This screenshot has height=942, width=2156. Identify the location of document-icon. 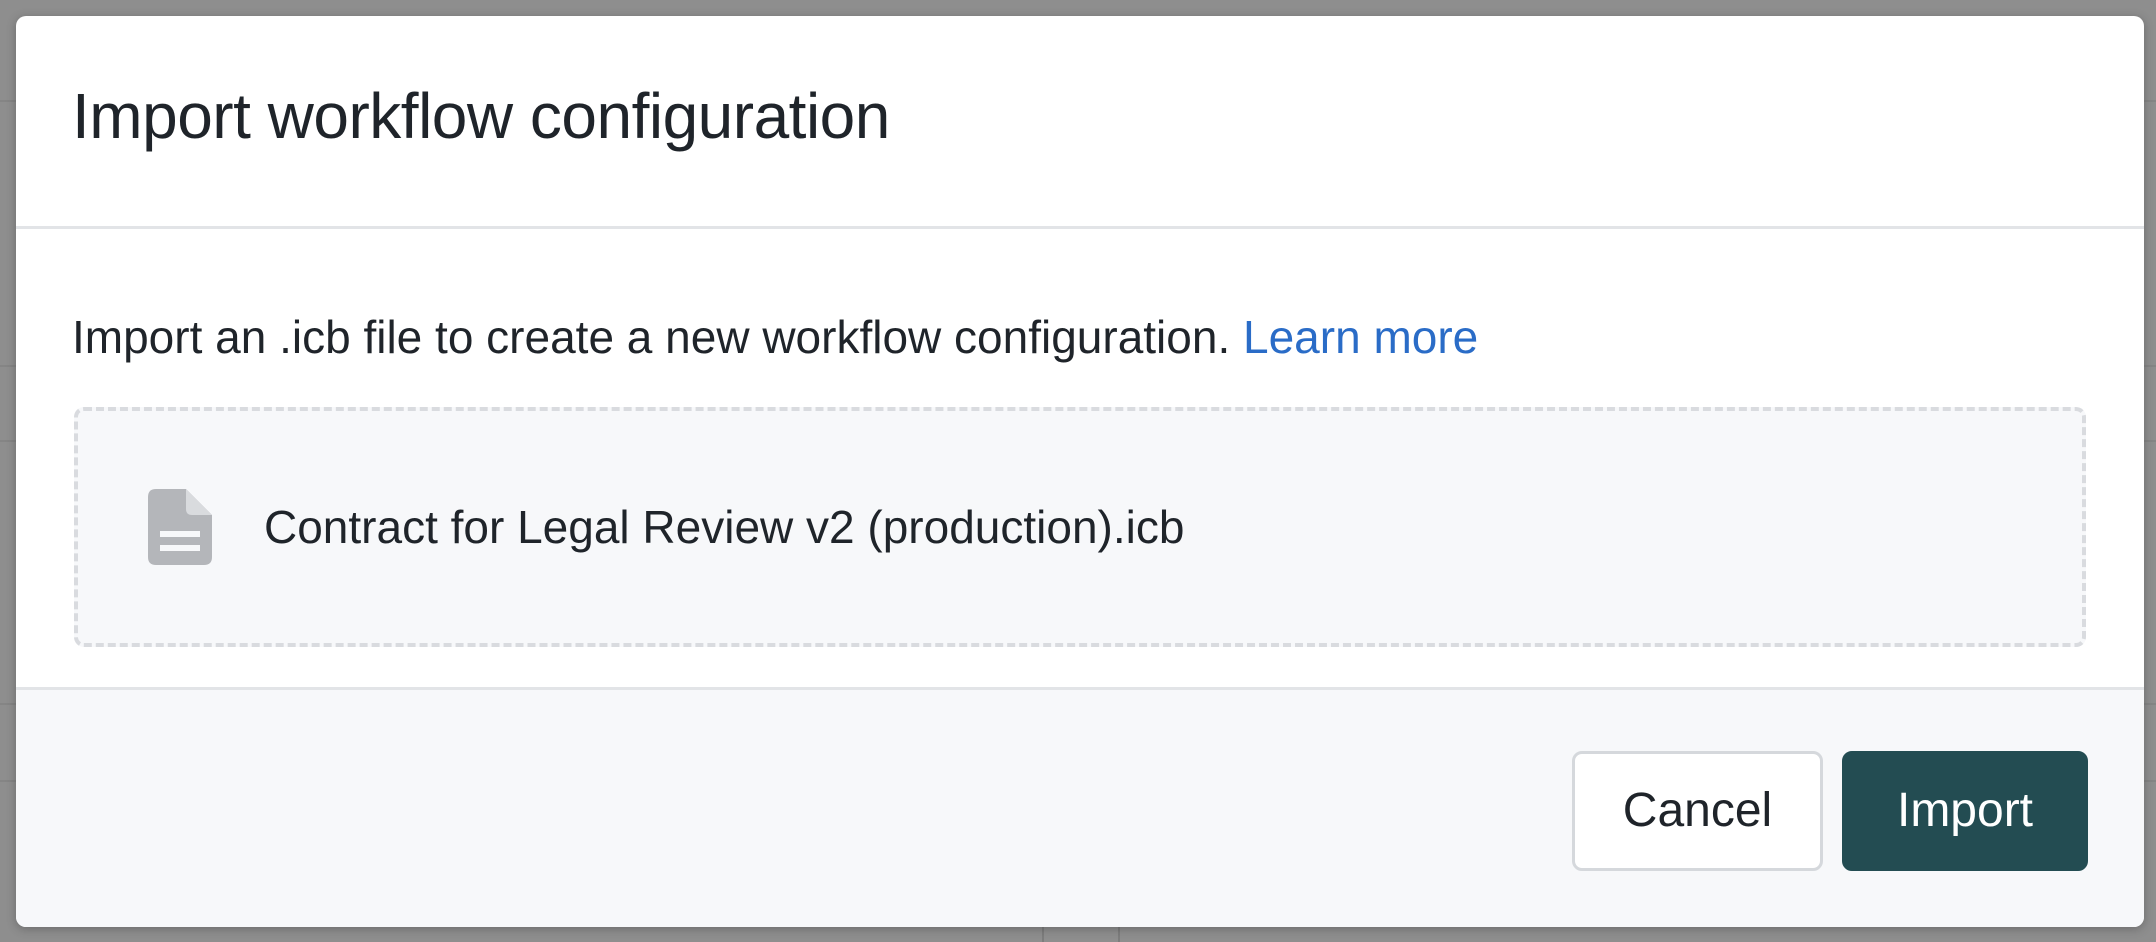
(180, 527).